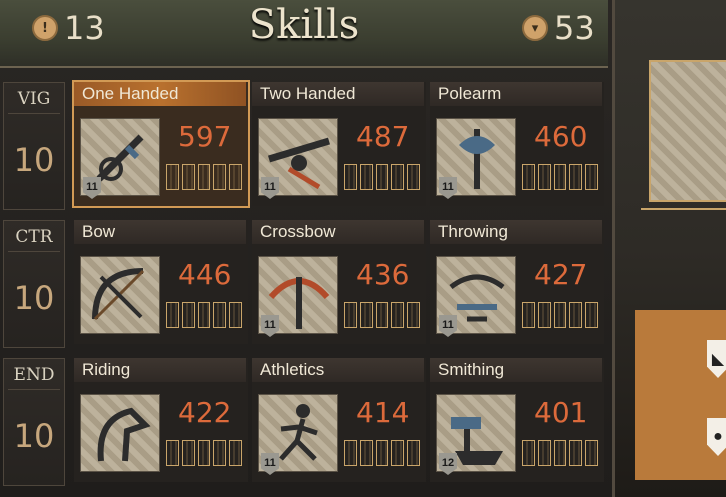 Image resolution: width=726 pixels, height=497 pixels. I want to click on skill-value: 401, so click(561, 412).